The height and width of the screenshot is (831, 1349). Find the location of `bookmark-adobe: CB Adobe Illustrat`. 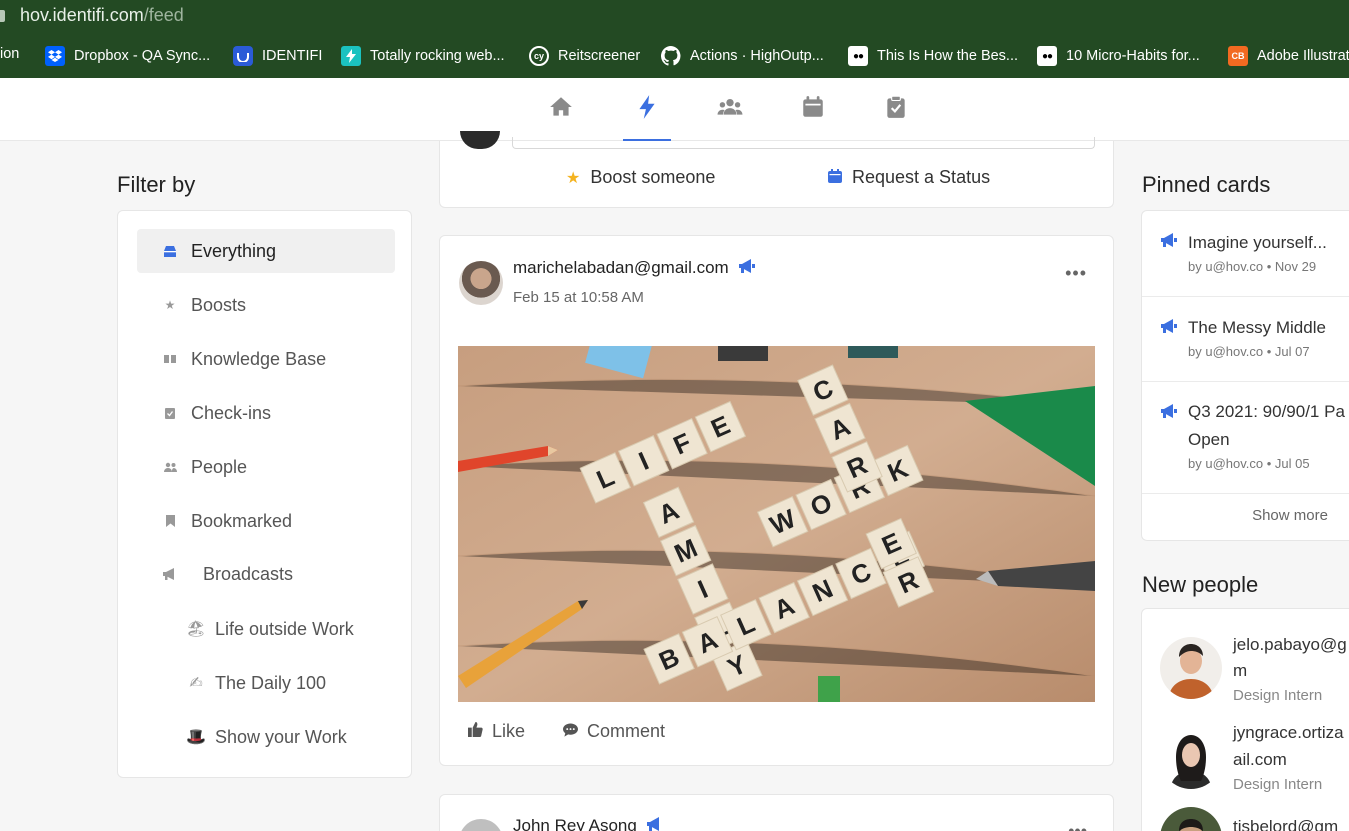

bookmark-adobe: CB Adobe Illustrat is located at coordinates (1288, 56).